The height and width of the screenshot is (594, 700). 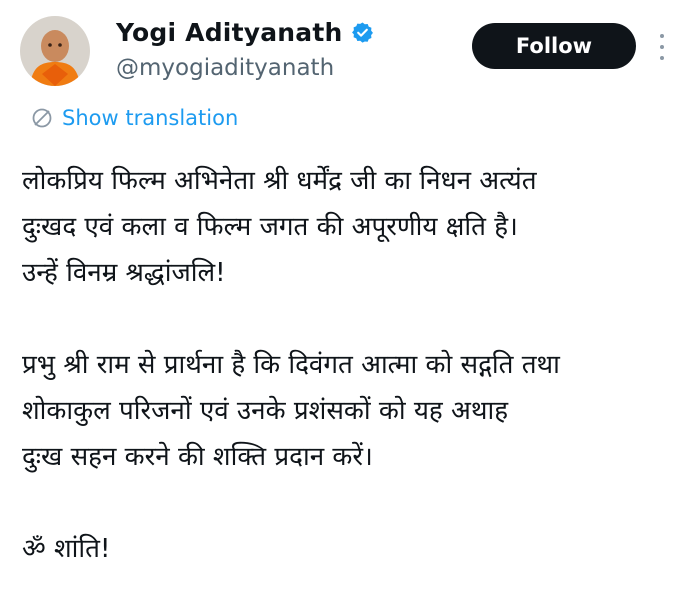 I want to click on globe-icon, so click(x=42, y=118).